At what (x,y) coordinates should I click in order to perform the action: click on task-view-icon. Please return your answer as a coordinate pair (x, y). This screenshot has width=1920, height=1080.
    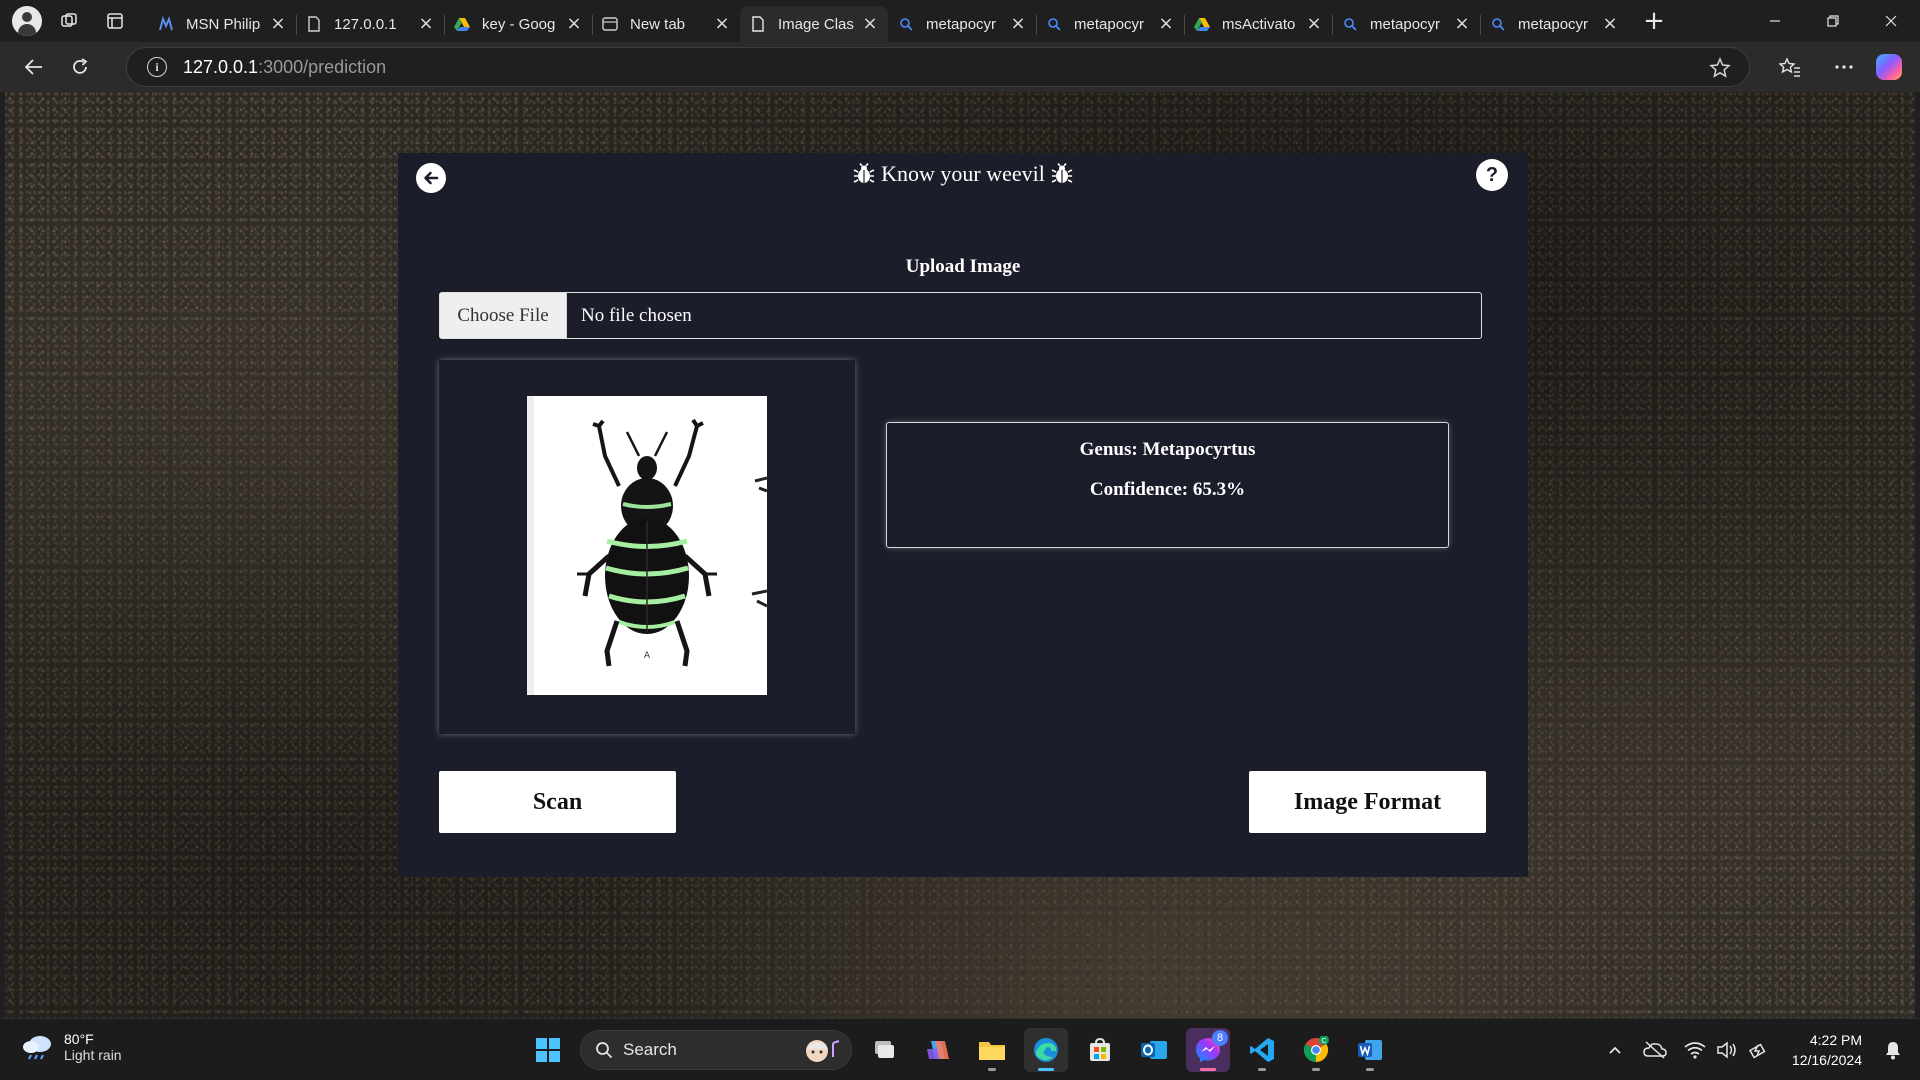
    Looking at the image, I should click on (884, 1050).